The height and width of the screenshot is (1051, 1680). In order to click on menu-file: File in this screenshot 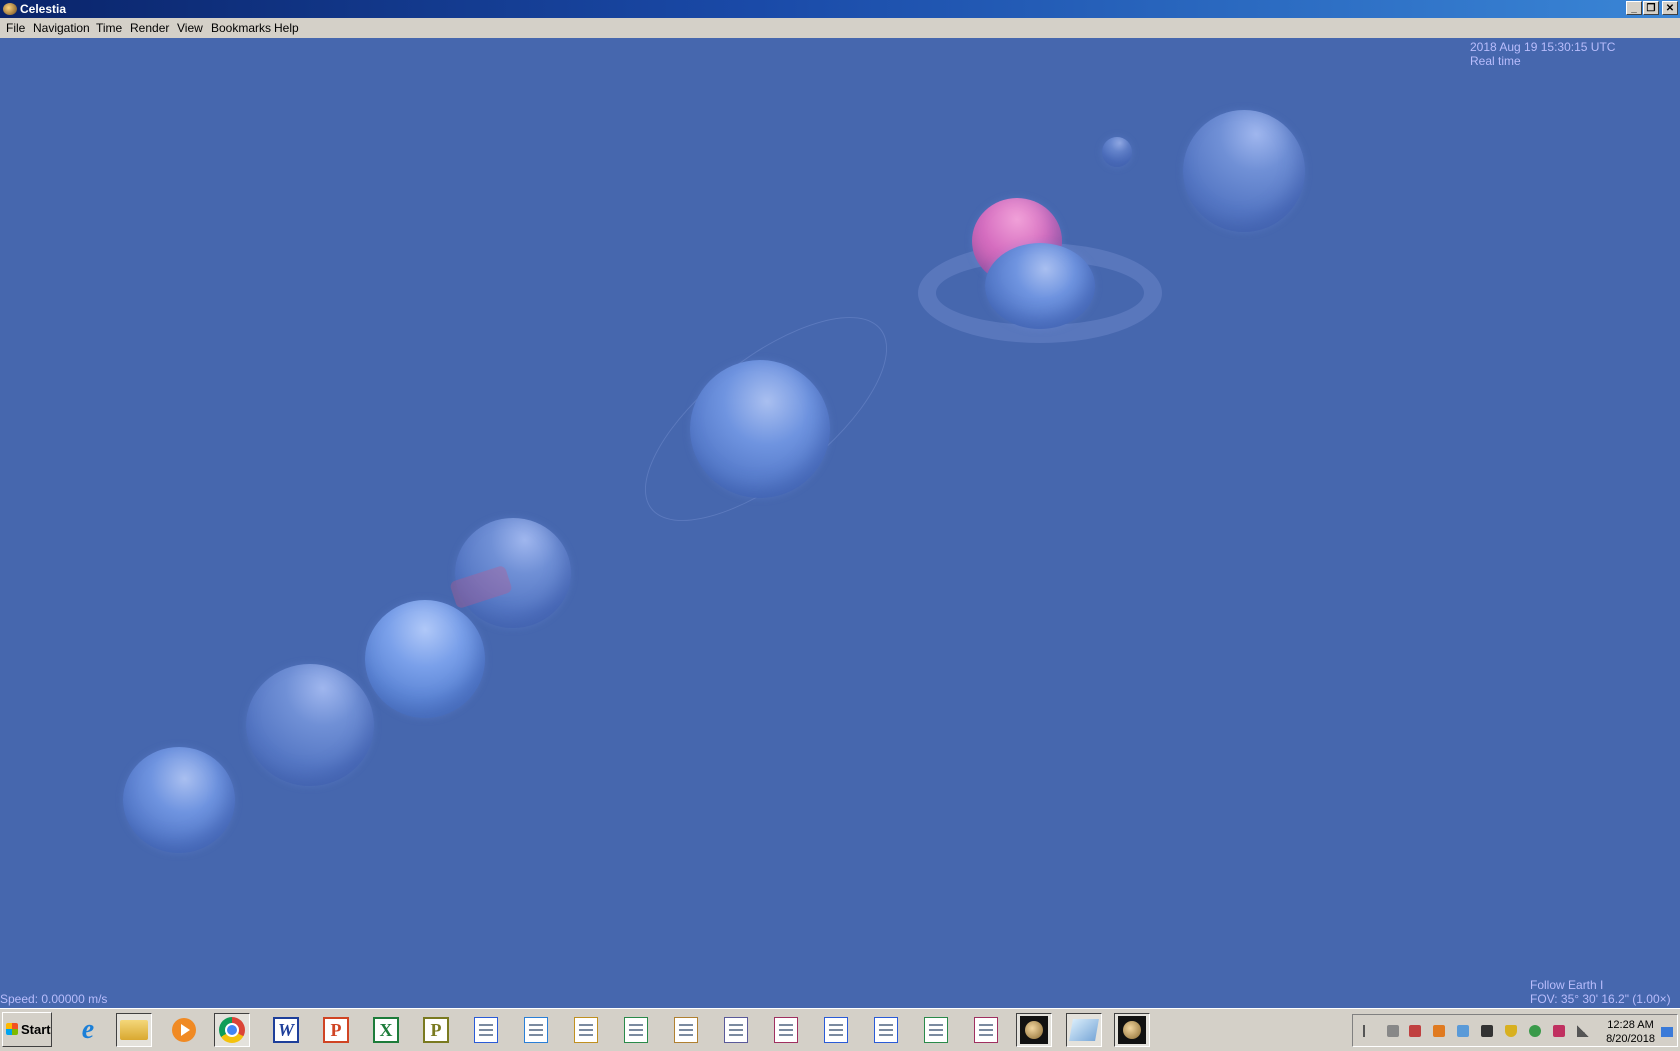, I will do `click(15, 28)`.